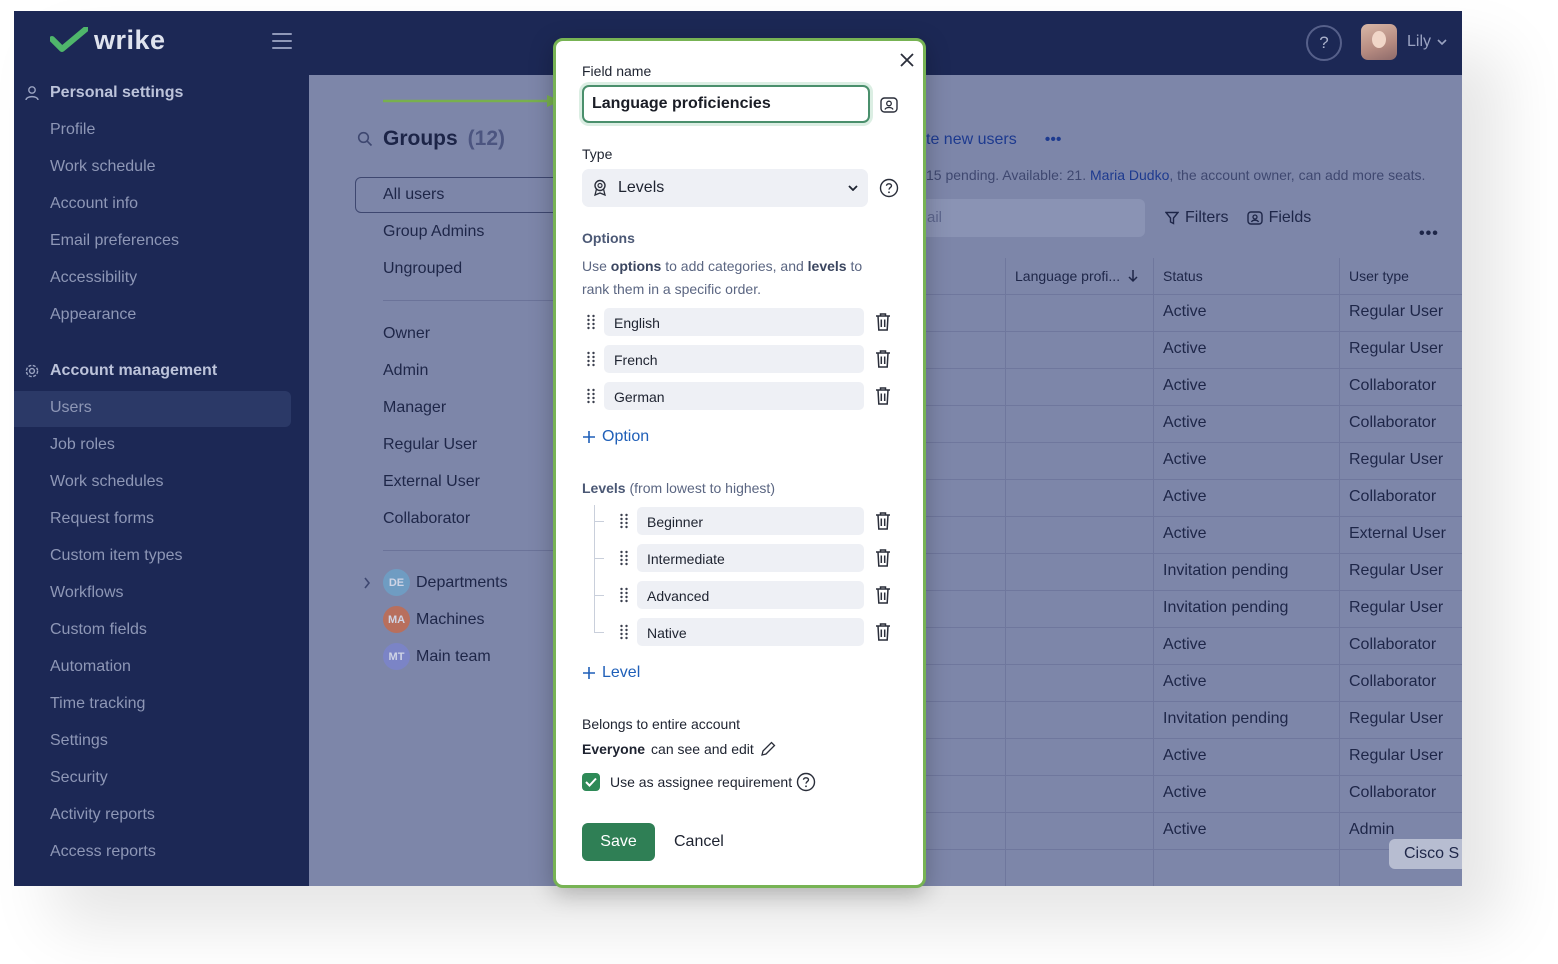 The width and height of the screenshot is (1558, 964). What do you see at coordinates (734, 396) in the screenshot?
I see `option-input: German` at bounding box center [734, 396].